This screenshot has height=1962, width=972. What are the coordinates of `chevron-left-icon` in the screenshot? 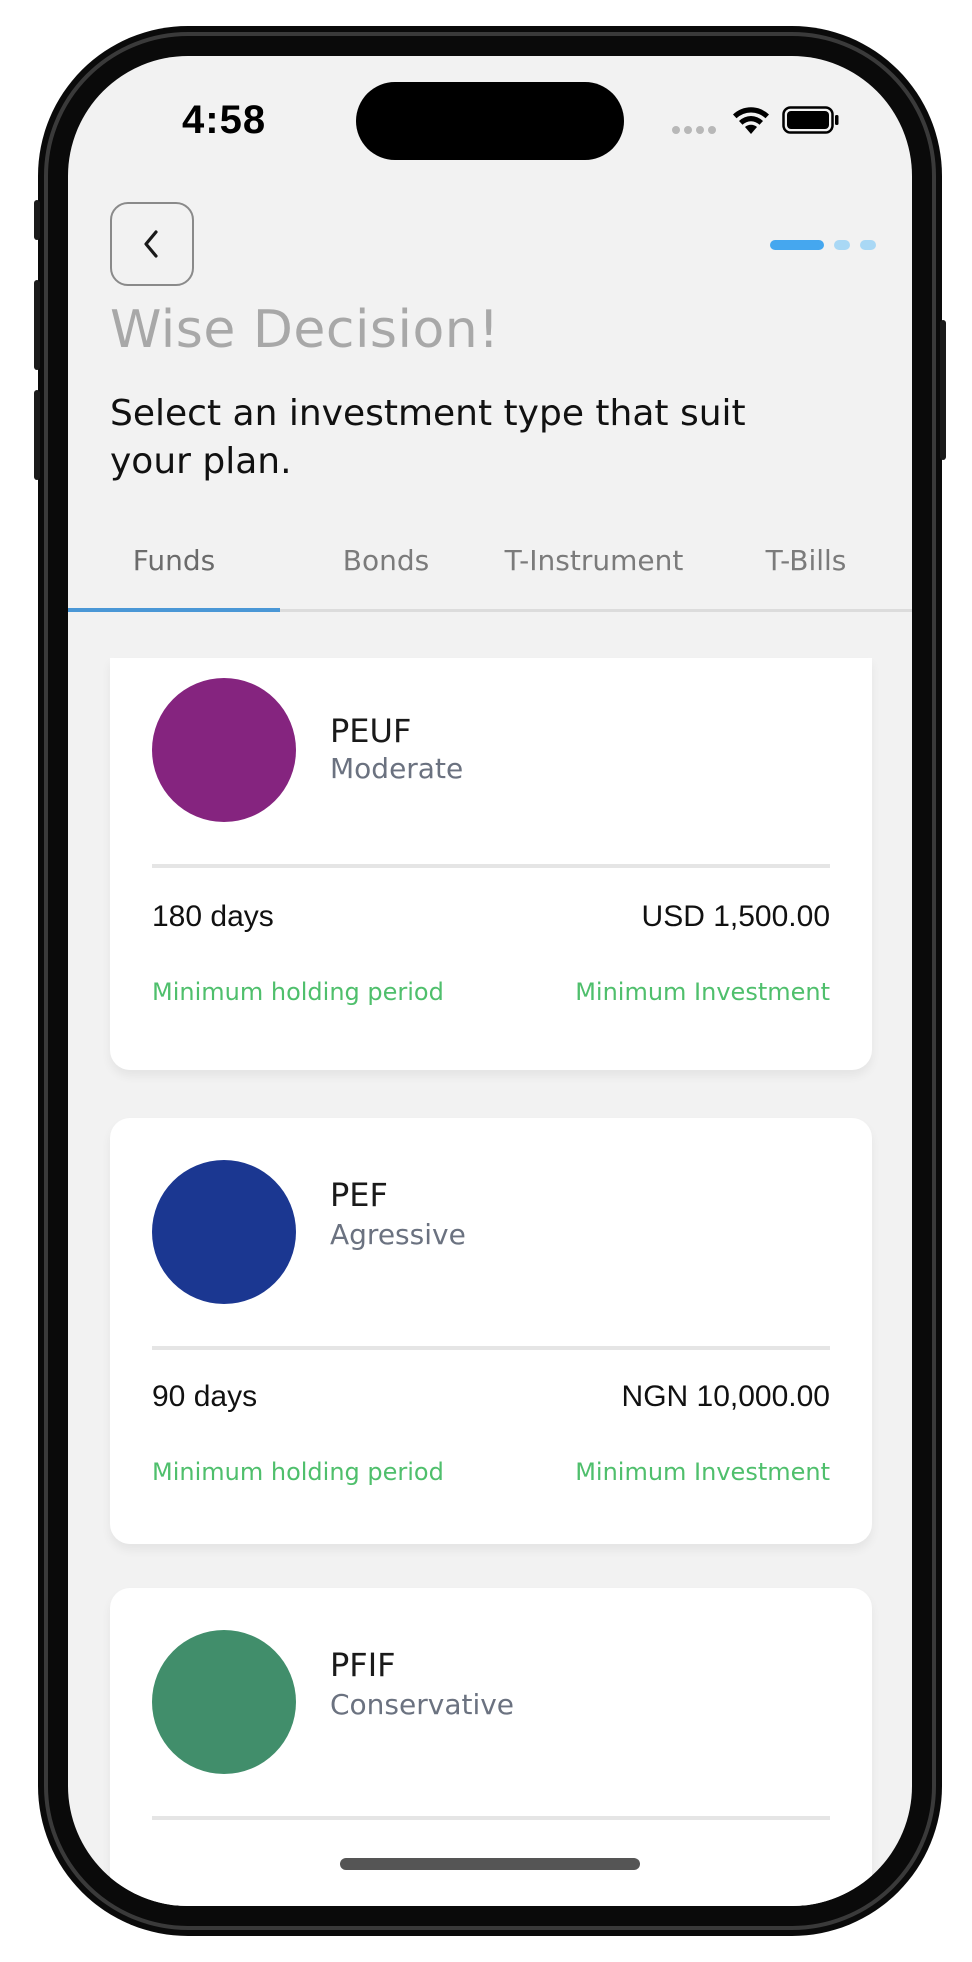 It's located at (151, 244).